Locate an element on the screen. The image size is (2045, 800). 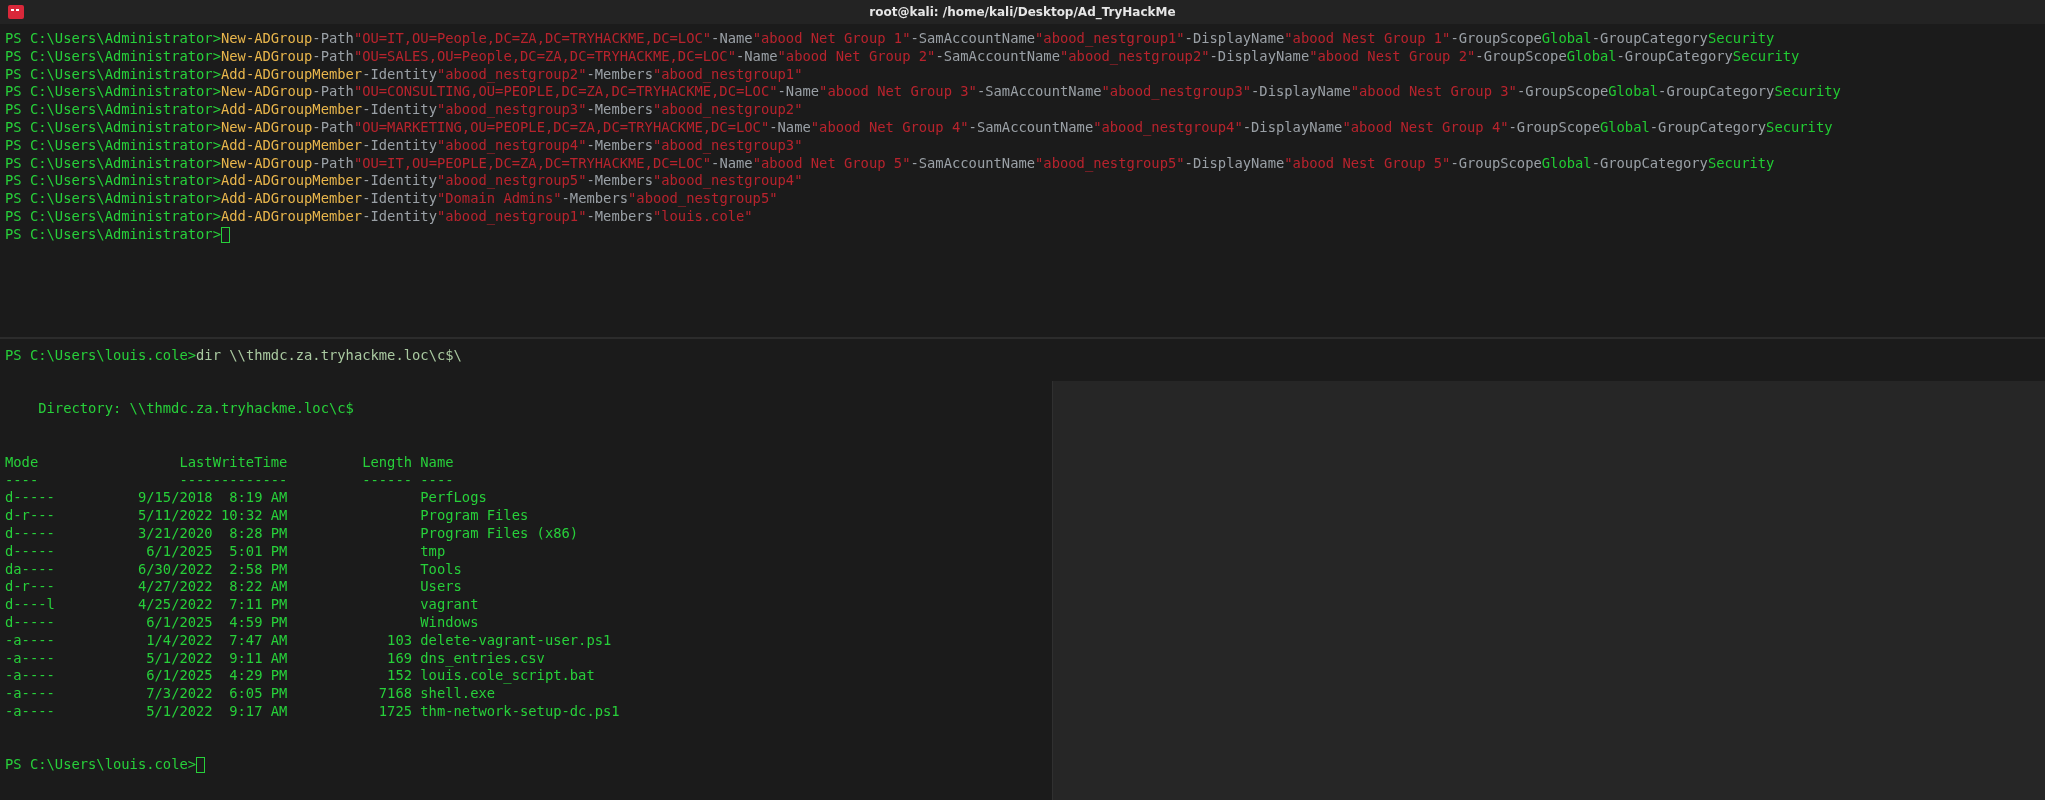
terminal-icon is located at coordinates (16, 12).